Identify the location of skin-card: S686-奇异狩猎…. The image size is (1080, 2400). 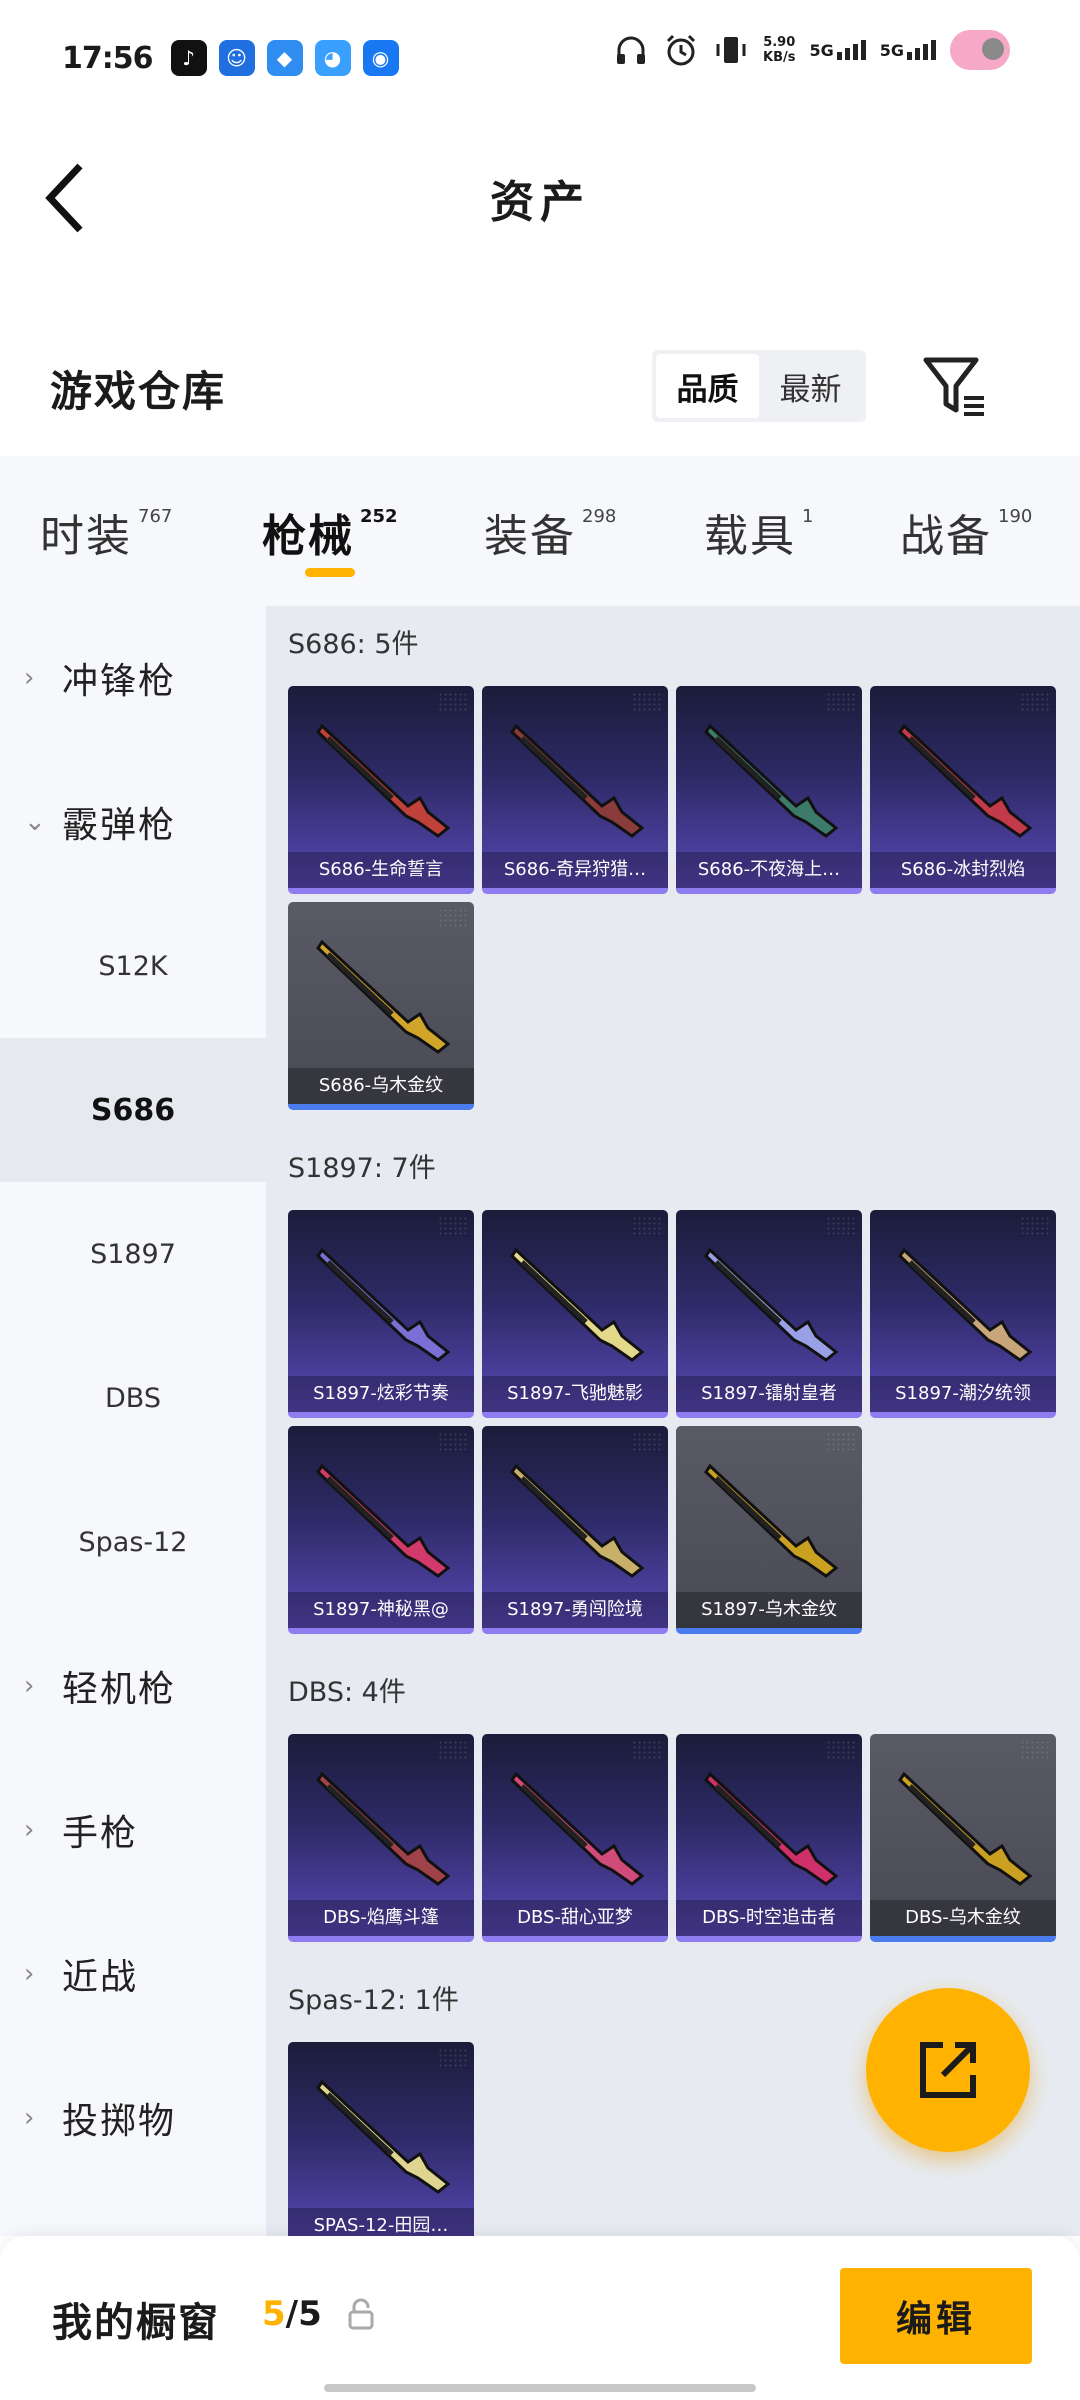
(575, 790).